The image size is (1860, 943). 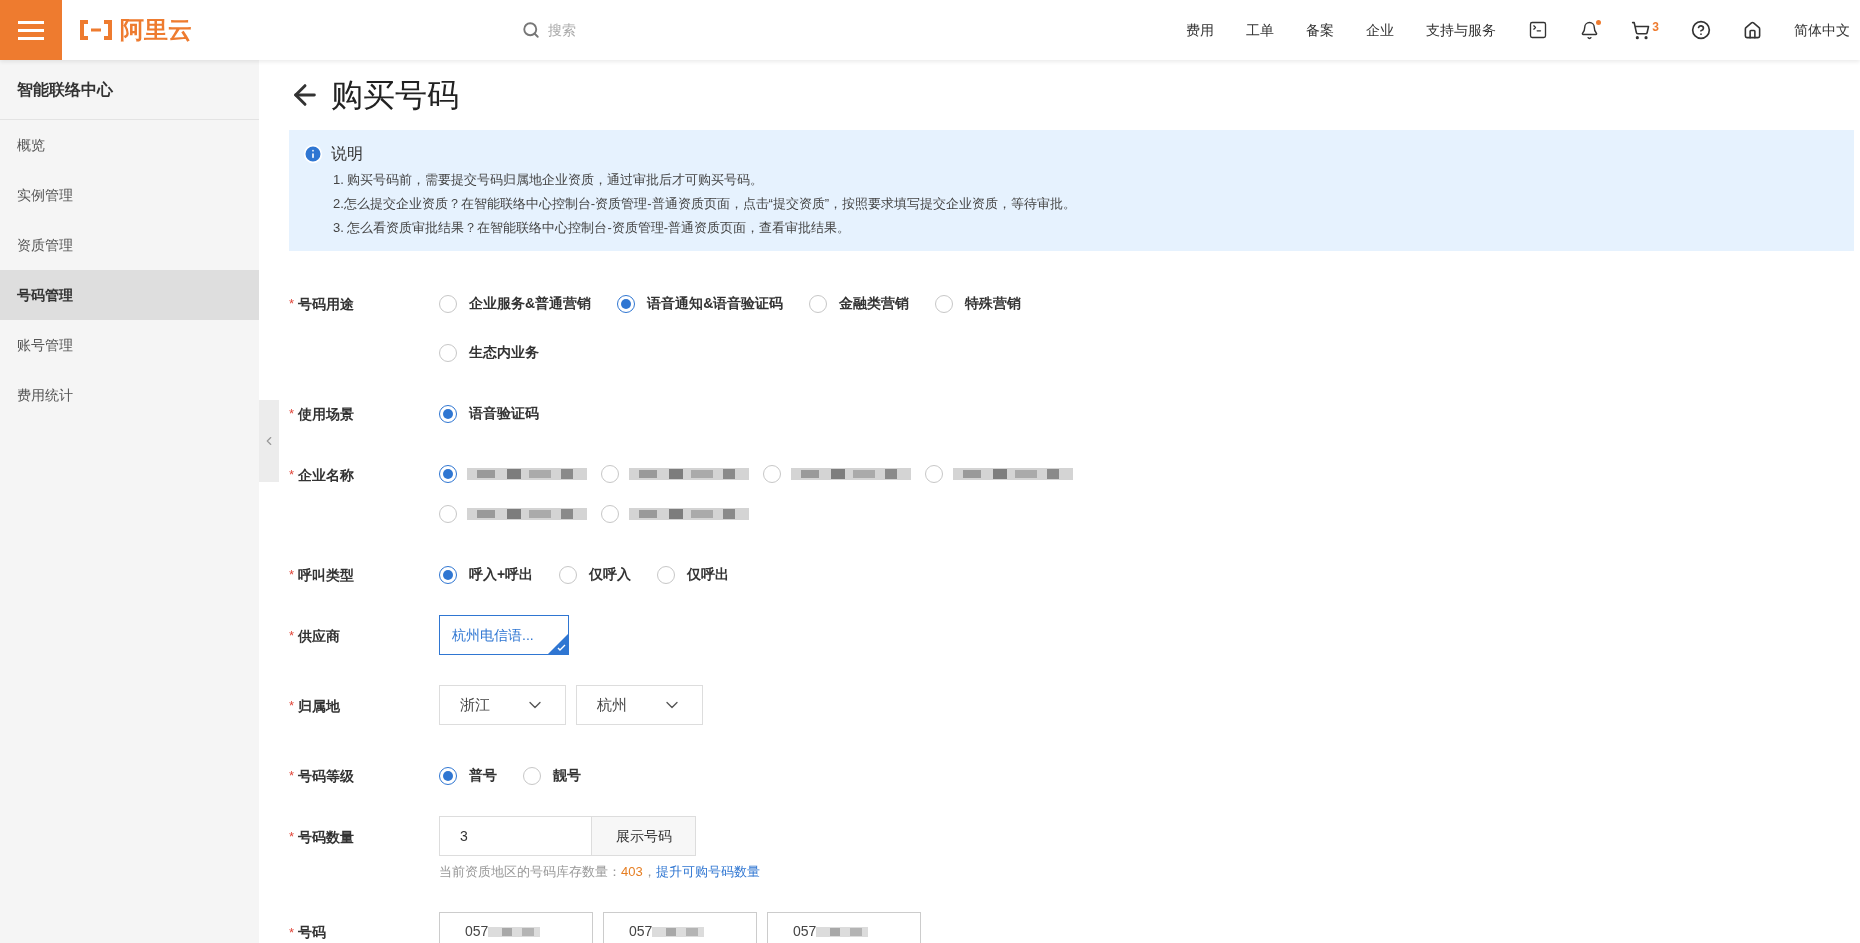 What do you see at coordinates (708, 574) in the screenshot?
I see `radio-label: 仅呼出` at bounding box center [708, 574].